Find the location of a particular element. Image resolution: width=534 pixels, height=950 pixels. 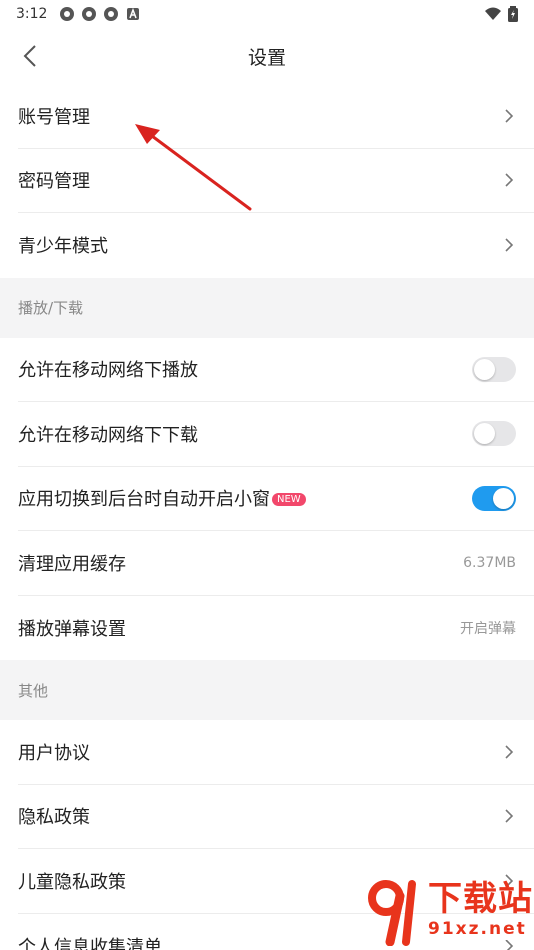

back-button is located at coordinates (30, 56).